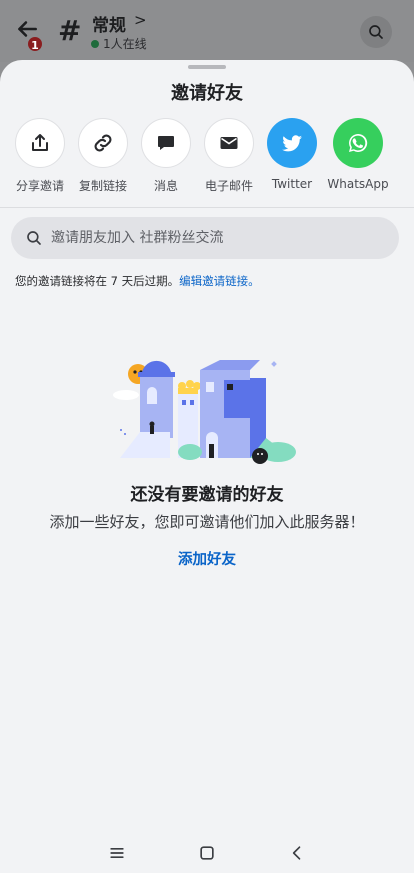 This screenshot has width=414, height=873. I want to click on channel-header: 1 # 常规 > 1人在线, so click(207, 31).